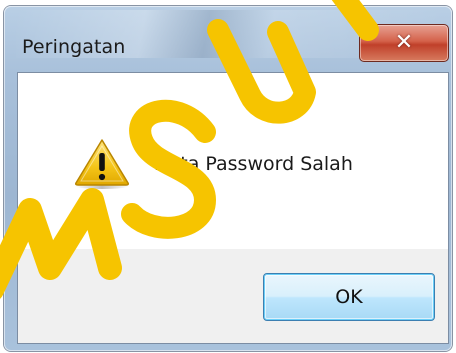 This screenshot has height=353, width=456. I want to click on ok-button: OK, so click(349, 297).